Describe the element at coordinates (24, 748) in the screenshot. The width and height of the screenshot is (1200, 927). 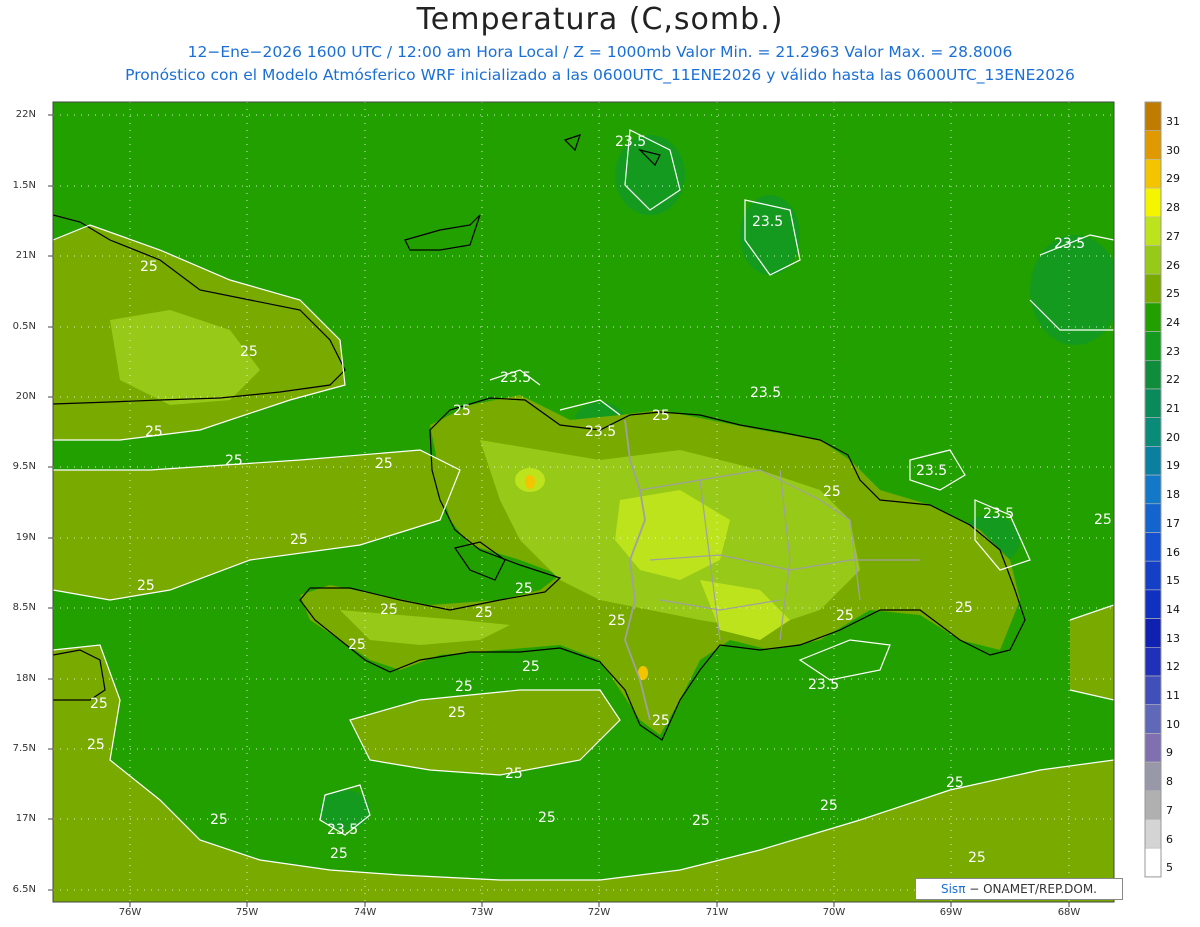
I see `lat-label: 7.5N` at that location.